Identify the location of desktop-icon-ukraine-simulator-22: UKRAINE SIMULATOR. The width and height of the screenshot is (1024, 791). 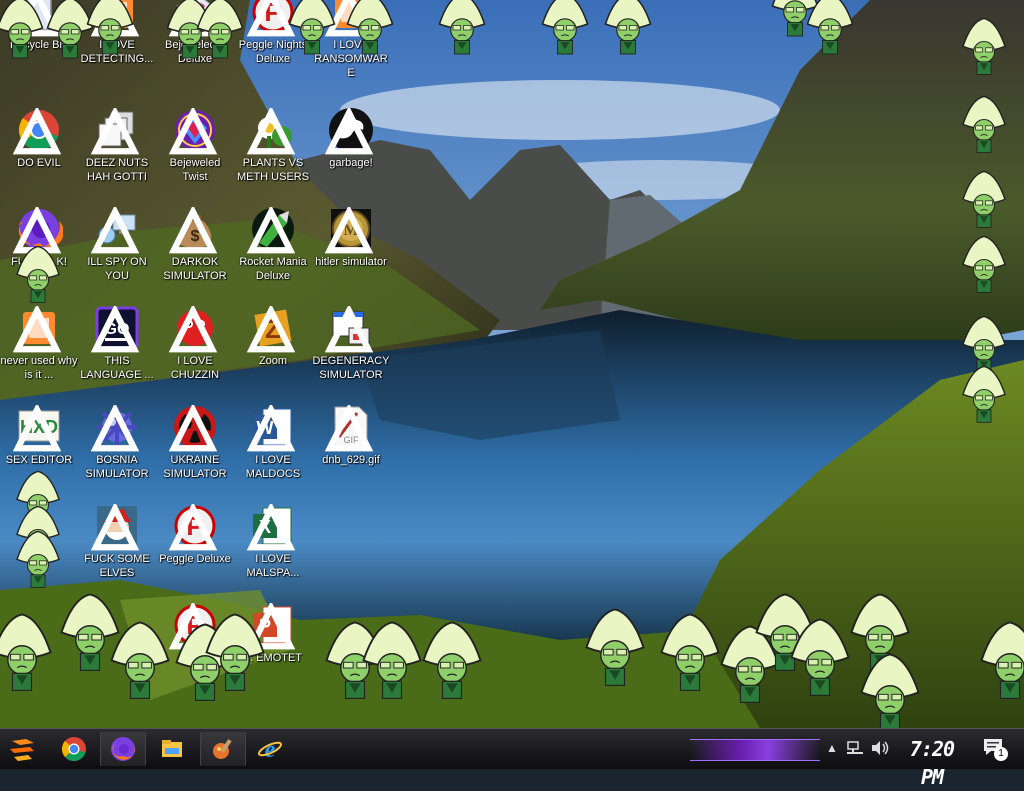
(195, 448).